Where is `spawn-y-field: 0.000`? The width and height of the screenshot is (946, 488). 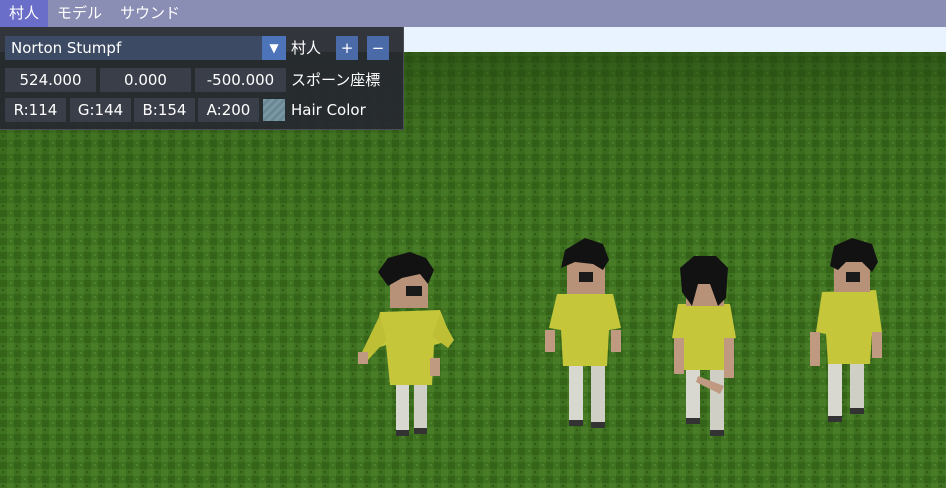
spawn-y-field: 0.000 is located at coordinates (145, 80).